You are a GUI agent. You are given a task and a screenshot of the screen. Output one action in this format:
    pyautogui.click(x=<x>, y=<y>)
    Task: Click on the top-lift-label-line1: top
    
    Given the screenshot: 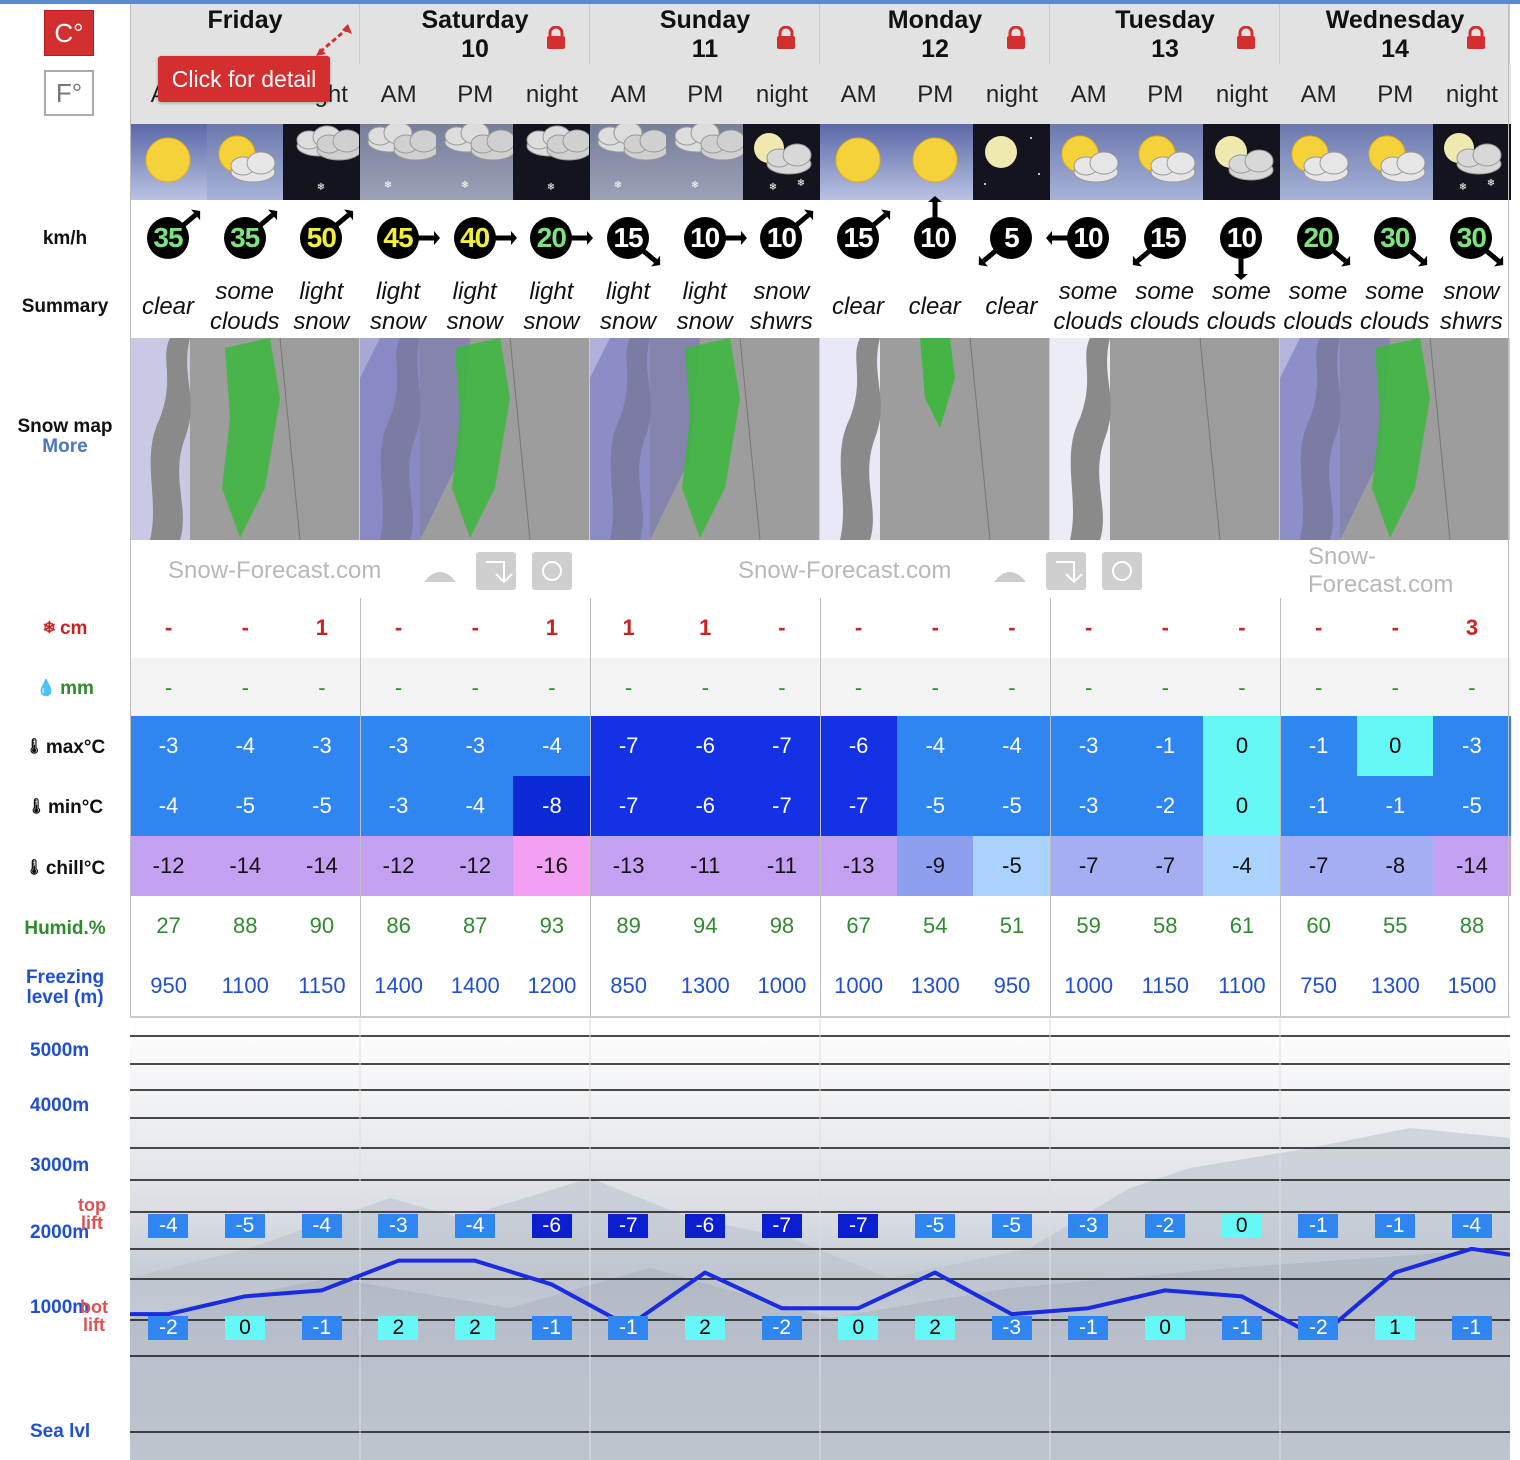 What is the action you would take?
    pyautogui.click(x=92, y=1205)
    